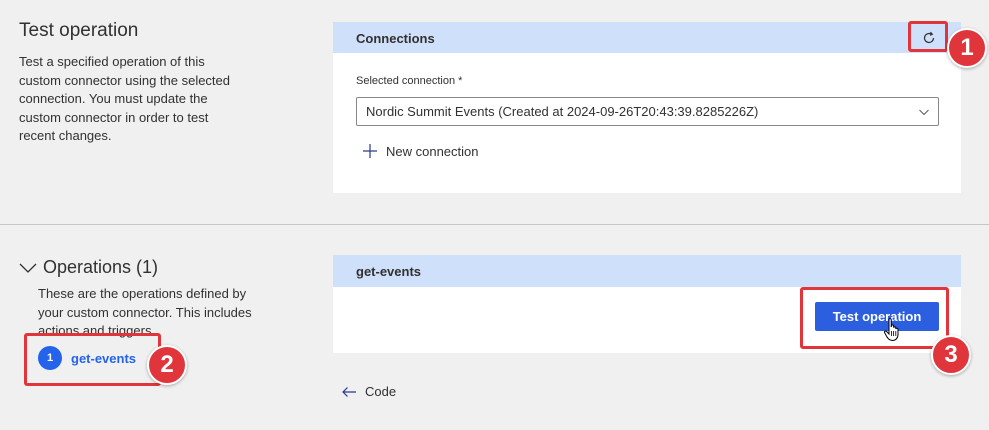  I want to click on new-connection-label: New connection, so click(432, 151).